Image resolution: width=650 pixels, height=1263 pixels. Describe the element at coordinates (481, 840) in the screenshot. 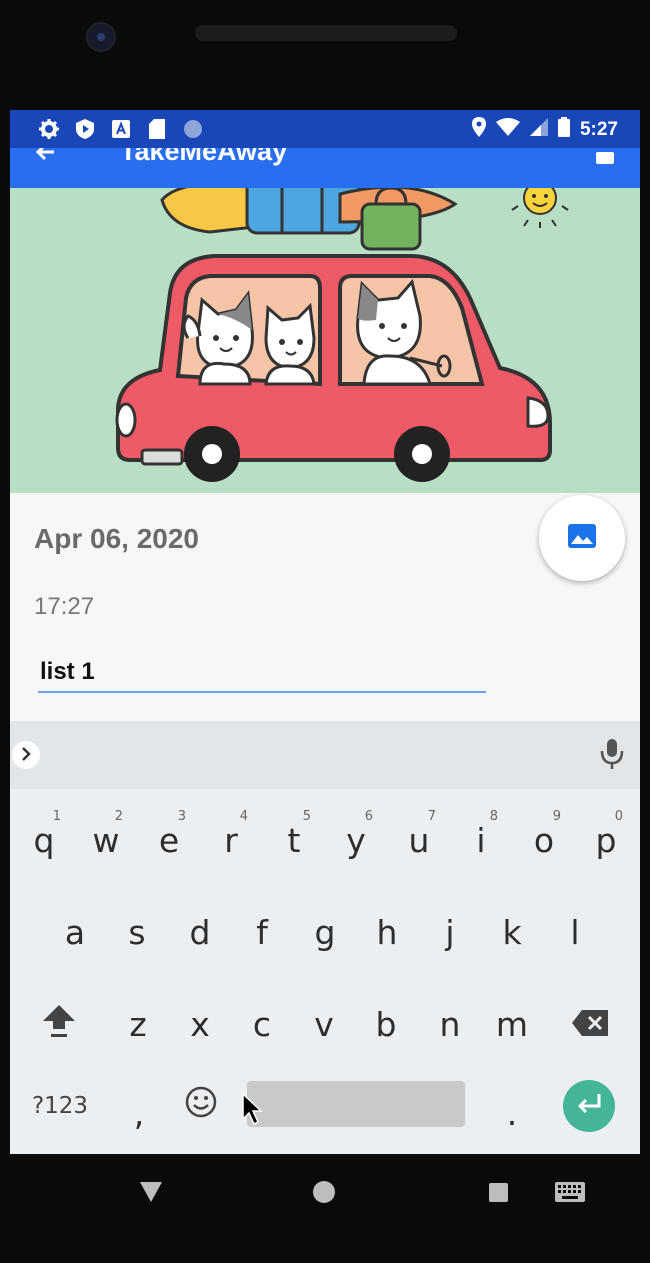

I see `key-i: i8` at that location.